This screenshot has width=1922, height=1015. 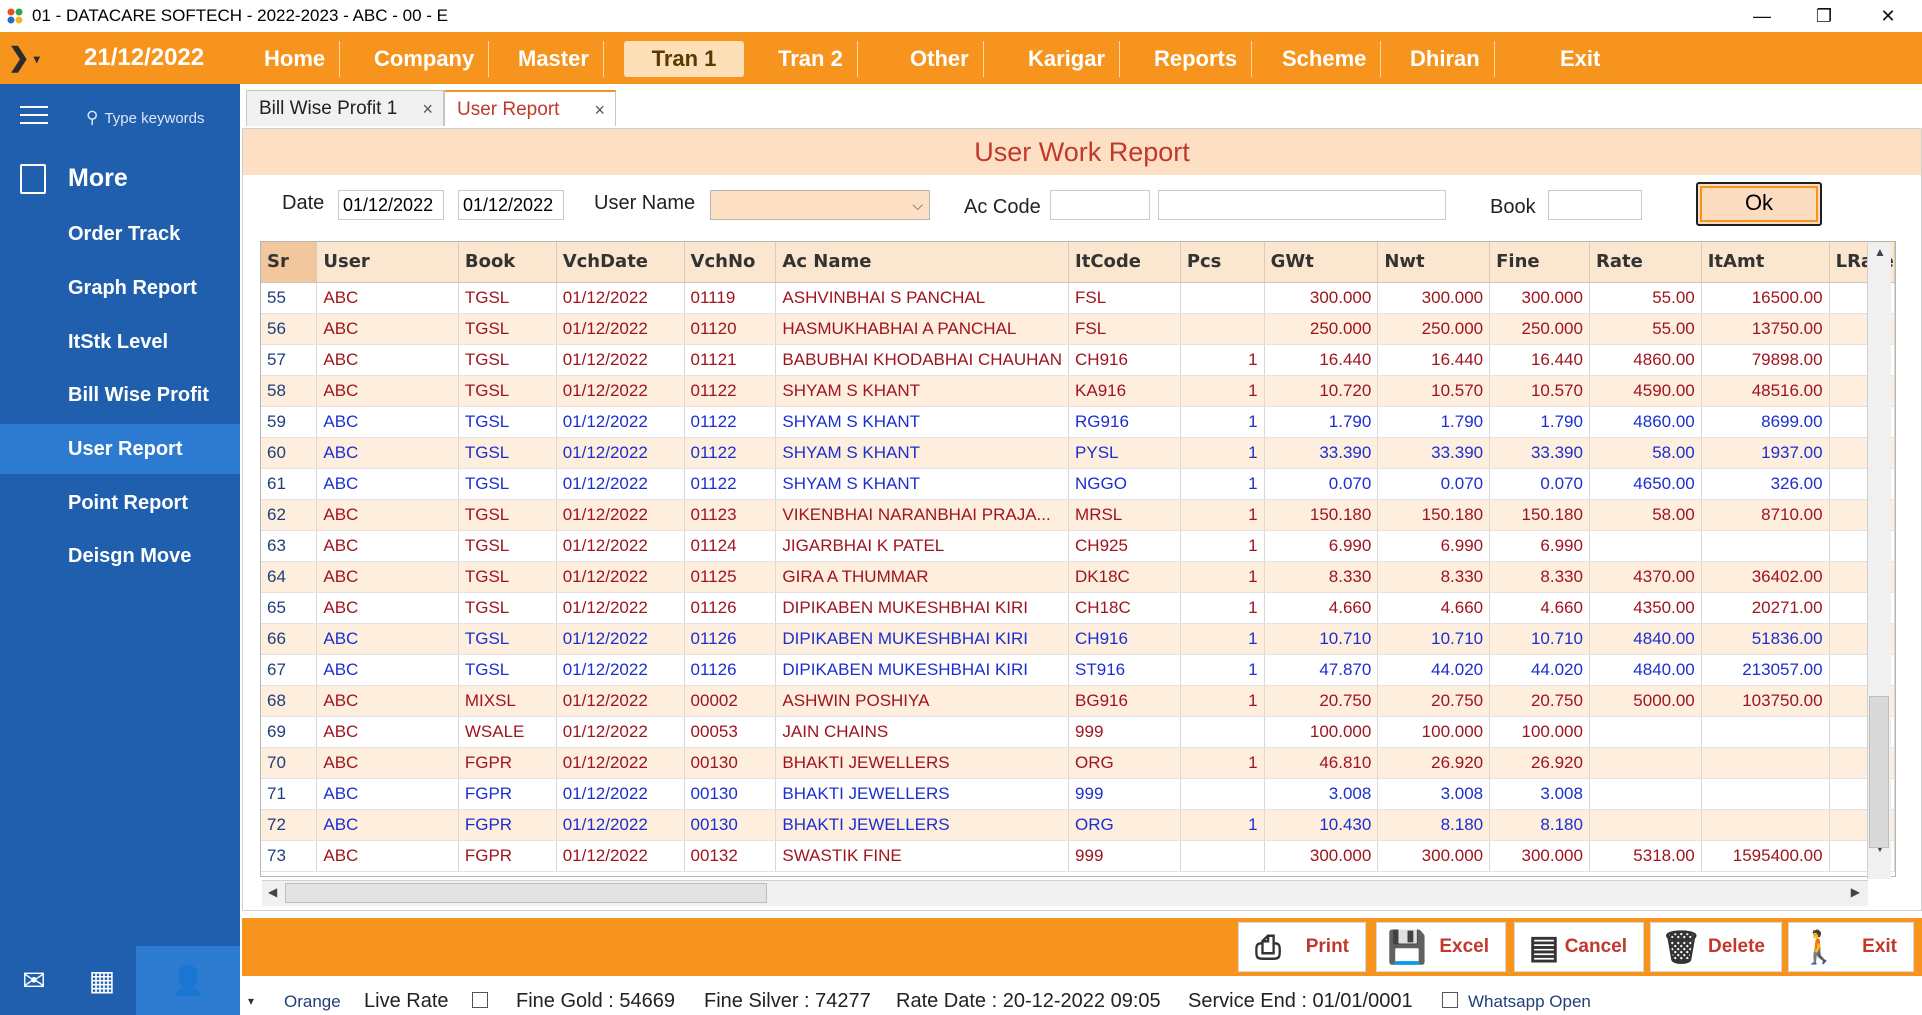 I want to click on ac-name-input, so click(x=1302, y=205).